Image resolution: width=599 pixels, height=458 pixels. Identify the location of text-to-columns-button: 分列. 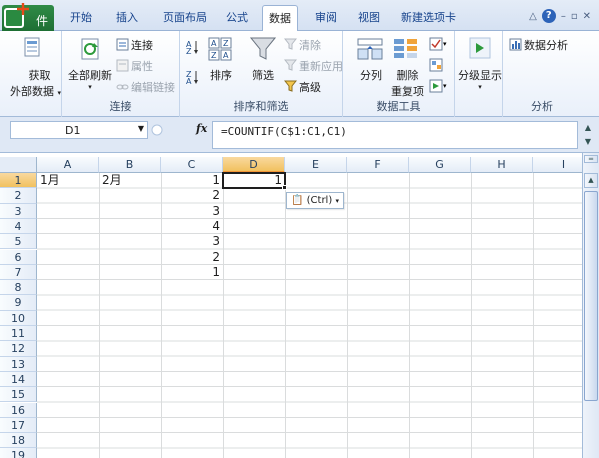
(371, 75).